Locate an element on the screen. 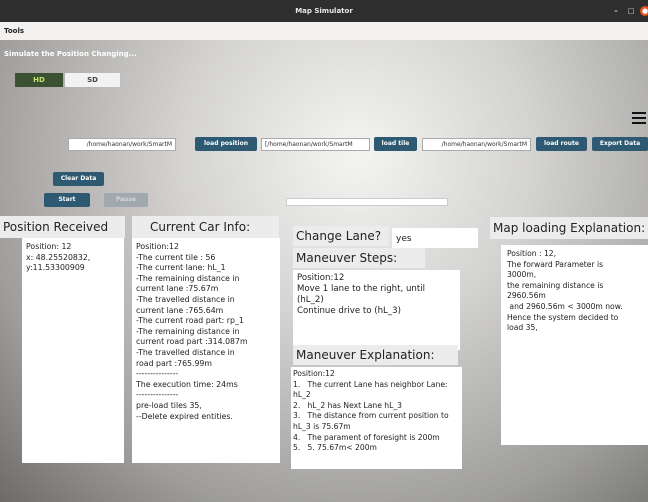  x-coordinate-line: x: 48.25520832, is located at coordinates (58, 257).